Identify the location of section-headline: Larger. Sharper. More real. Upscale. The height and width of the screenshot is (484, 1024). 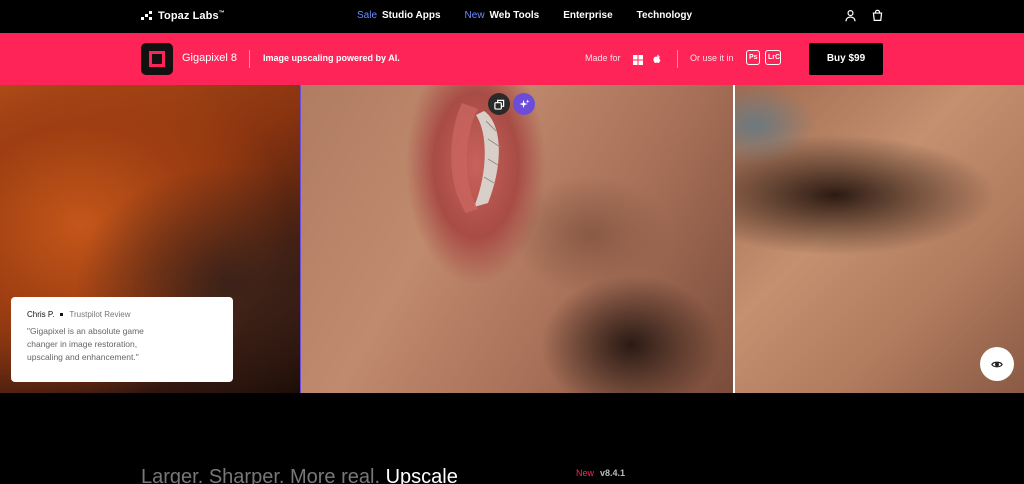
(299, 475).